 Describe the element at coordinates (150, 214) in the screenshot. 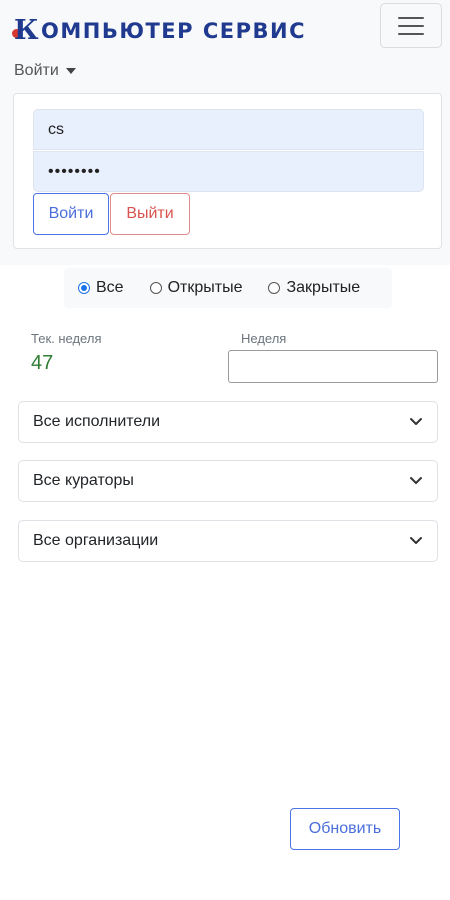

I see `logout-button: Выйти` at that location.